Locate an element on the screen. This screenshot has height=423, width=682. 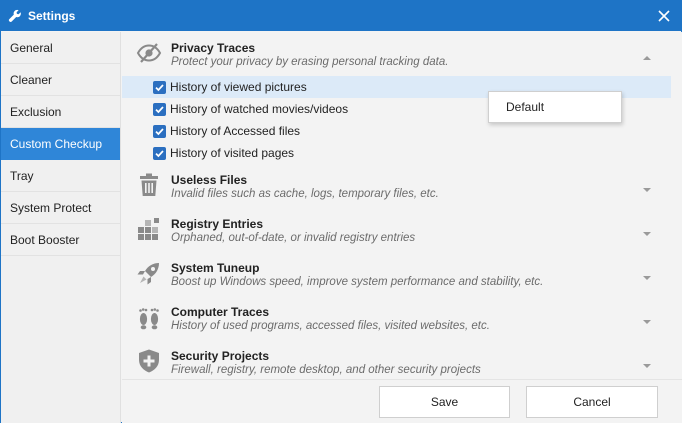
dialog-footer: Save Cancel is located at coordinates (402, 401).